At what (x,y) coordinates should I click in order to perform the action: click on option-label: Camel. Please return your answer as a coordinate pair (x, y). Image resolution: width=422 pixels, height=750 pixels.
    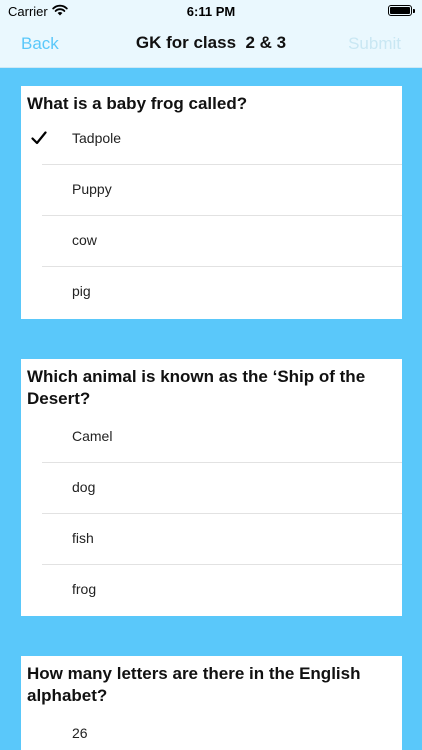
    Looking at the image, I should click on (92, 436).